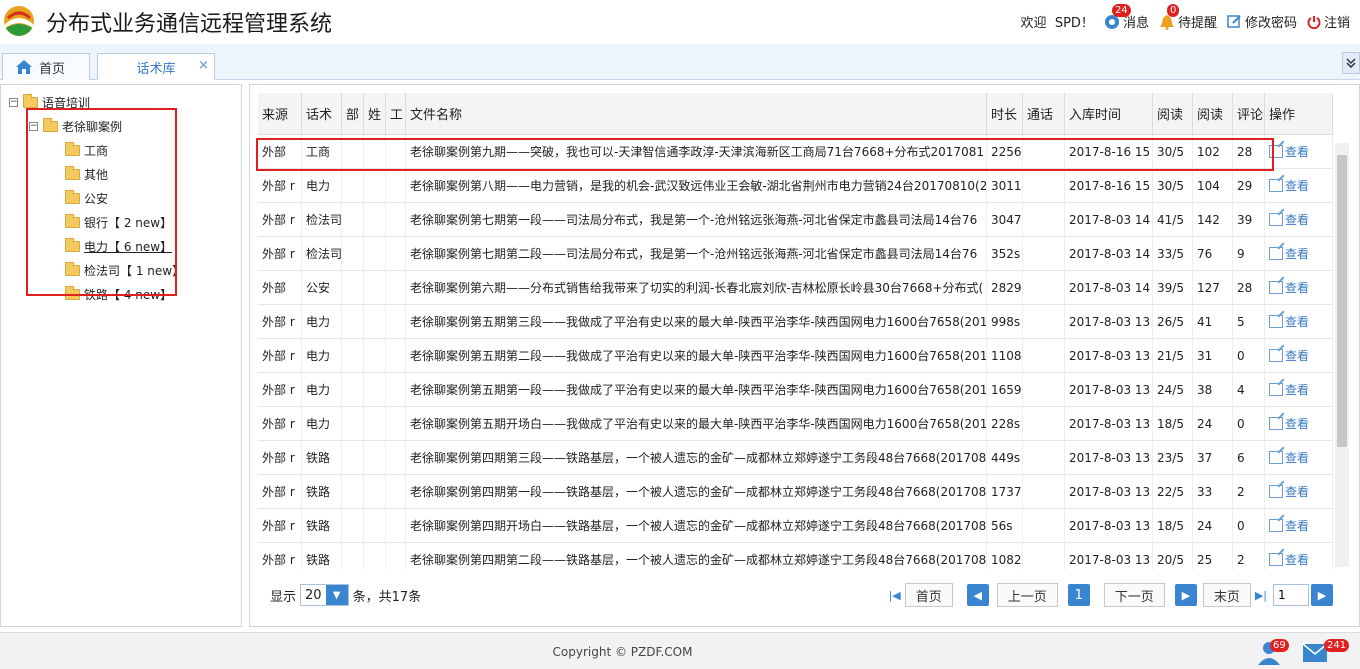 The height and width of the screenshot is (669, 1360). What do you see at coordinates (1005, 389) in the screenshot?
I see `cell-dur: 1659` at bounding box center [1005, 389].